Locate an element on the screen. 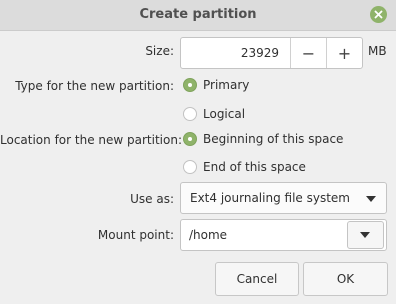  use-as-combo: Ext4 journaling file system is located at coordinates (283, 198).